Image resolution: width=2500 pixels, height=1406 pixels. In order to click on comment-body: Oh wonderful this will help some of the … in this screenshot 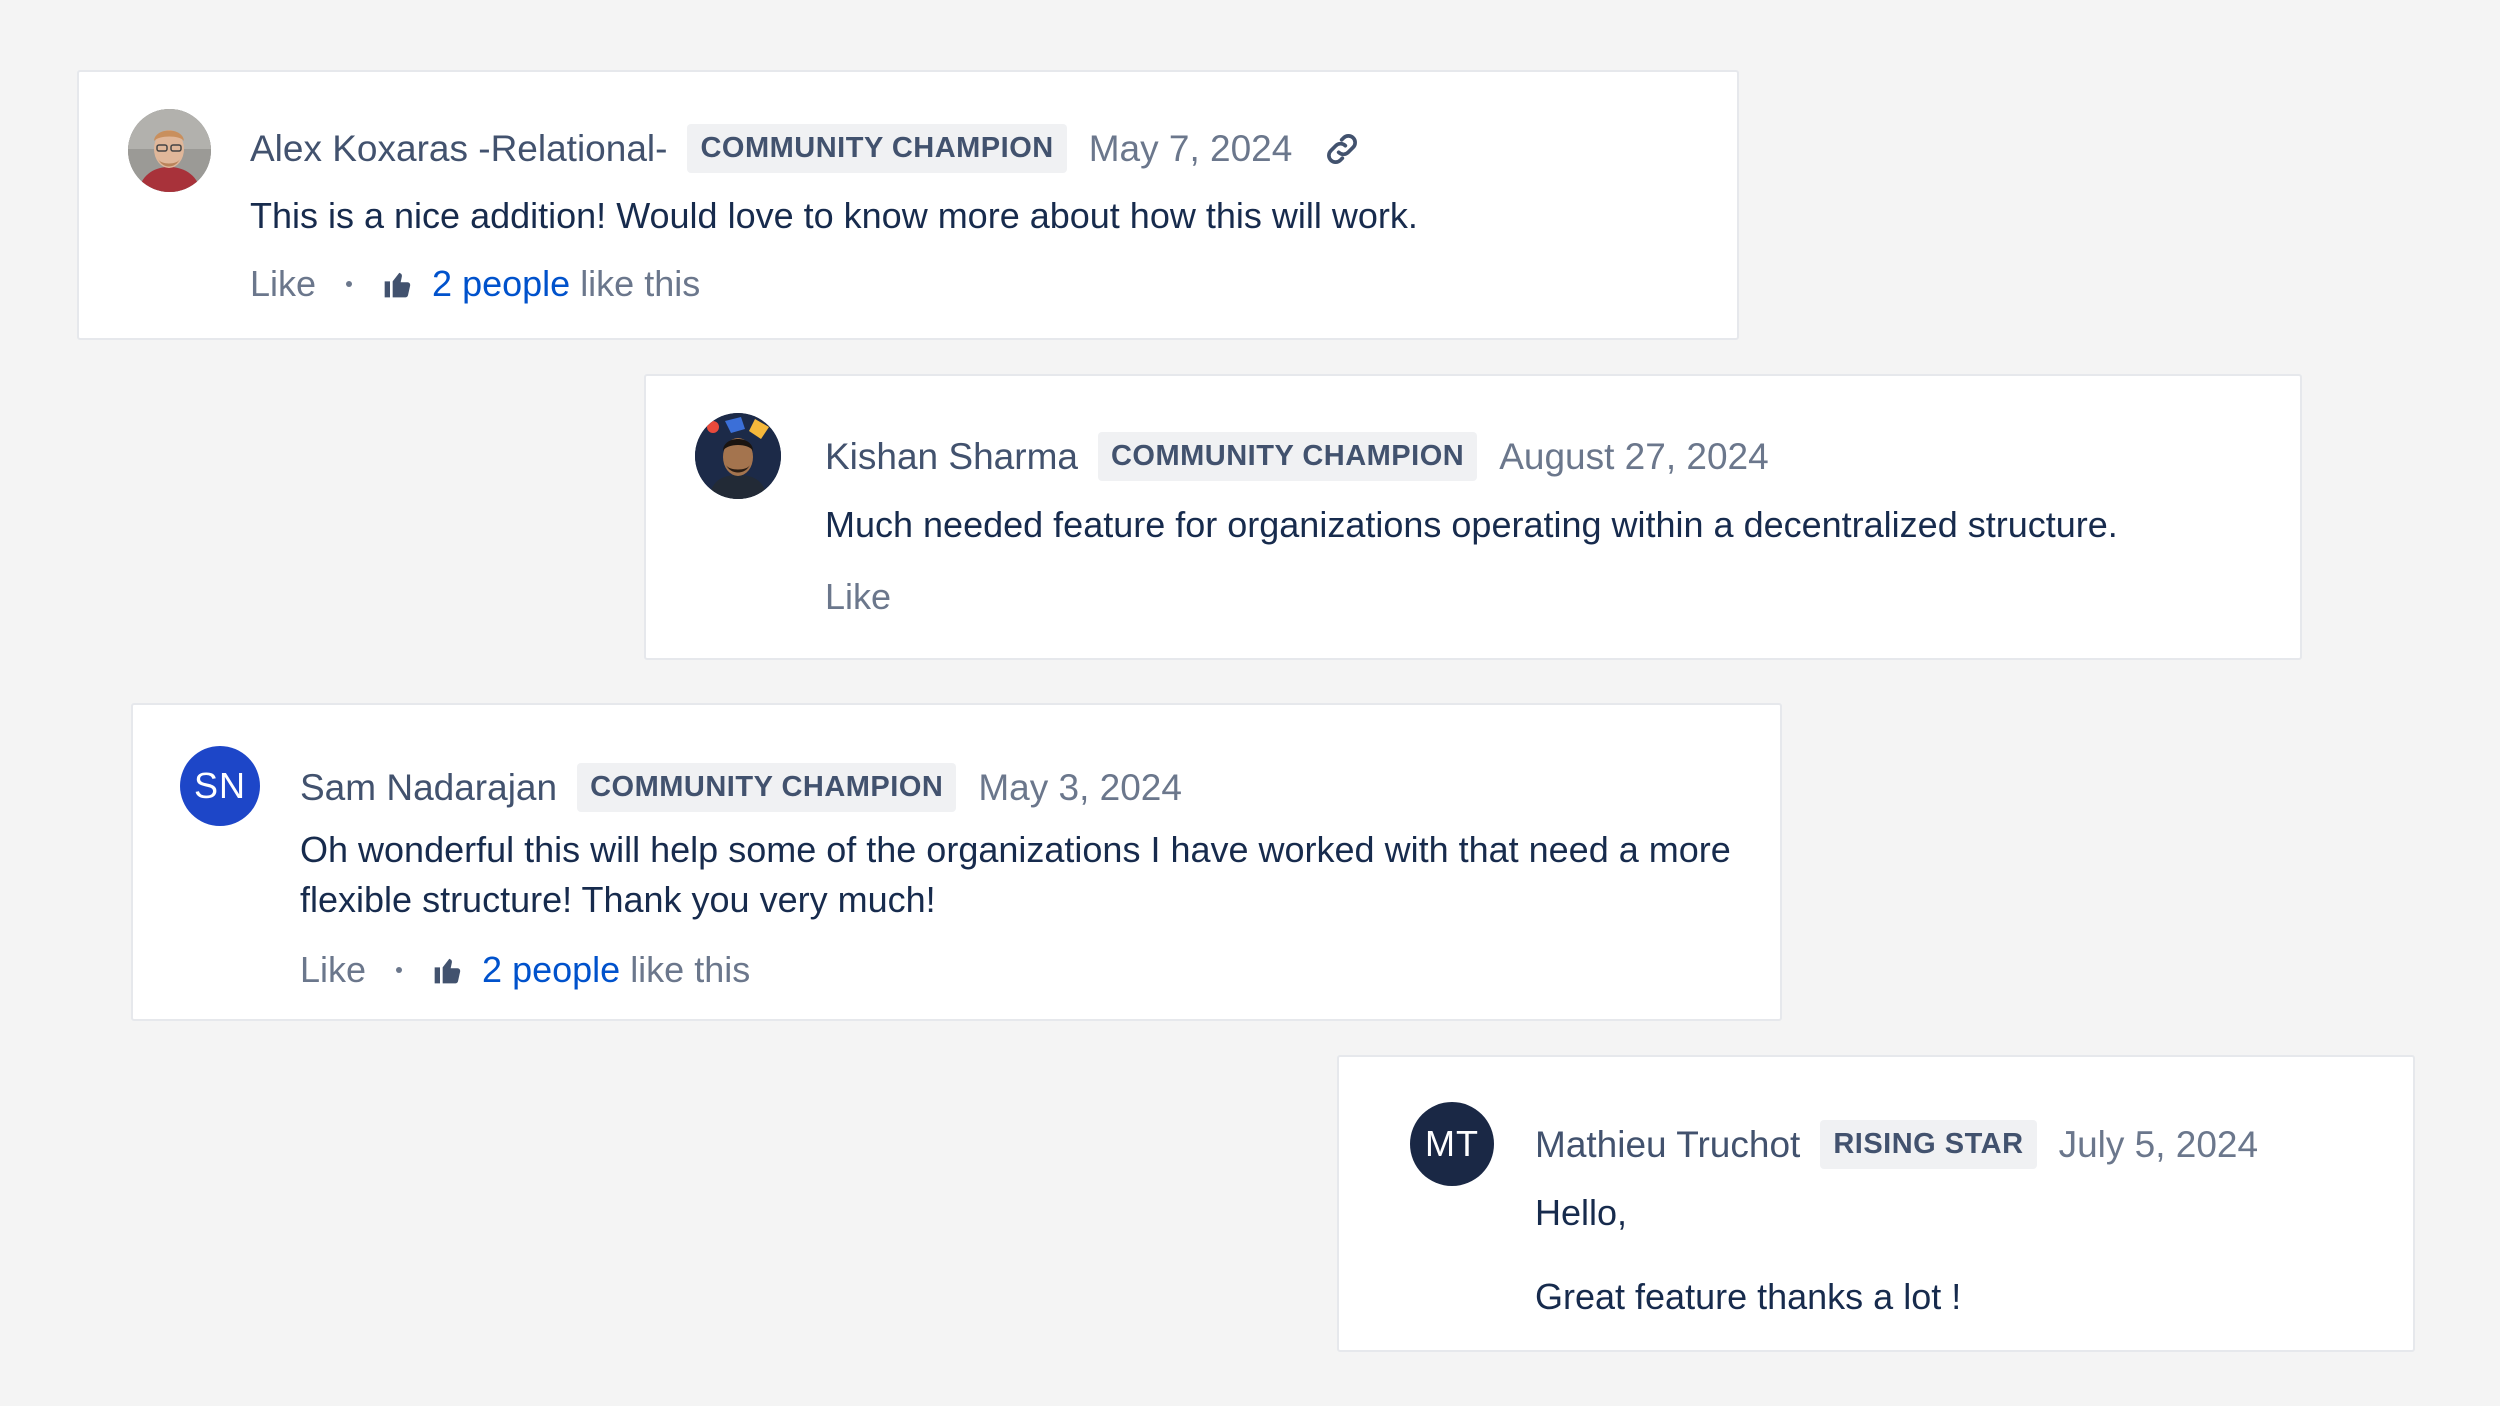, I will do `click(1030, 875)`.